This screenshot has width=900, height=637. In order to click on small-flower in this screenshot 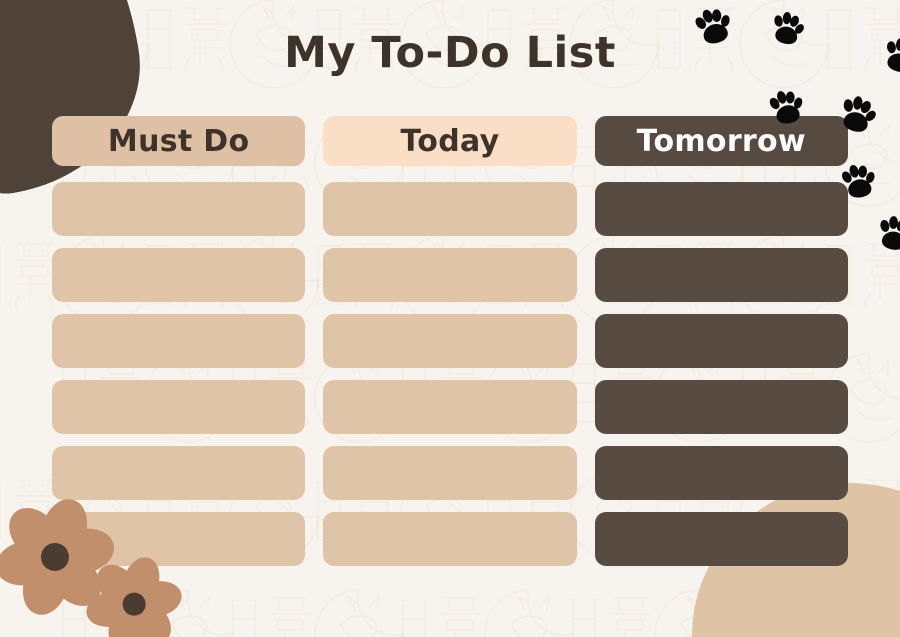, I will do `click(134, 594)`.